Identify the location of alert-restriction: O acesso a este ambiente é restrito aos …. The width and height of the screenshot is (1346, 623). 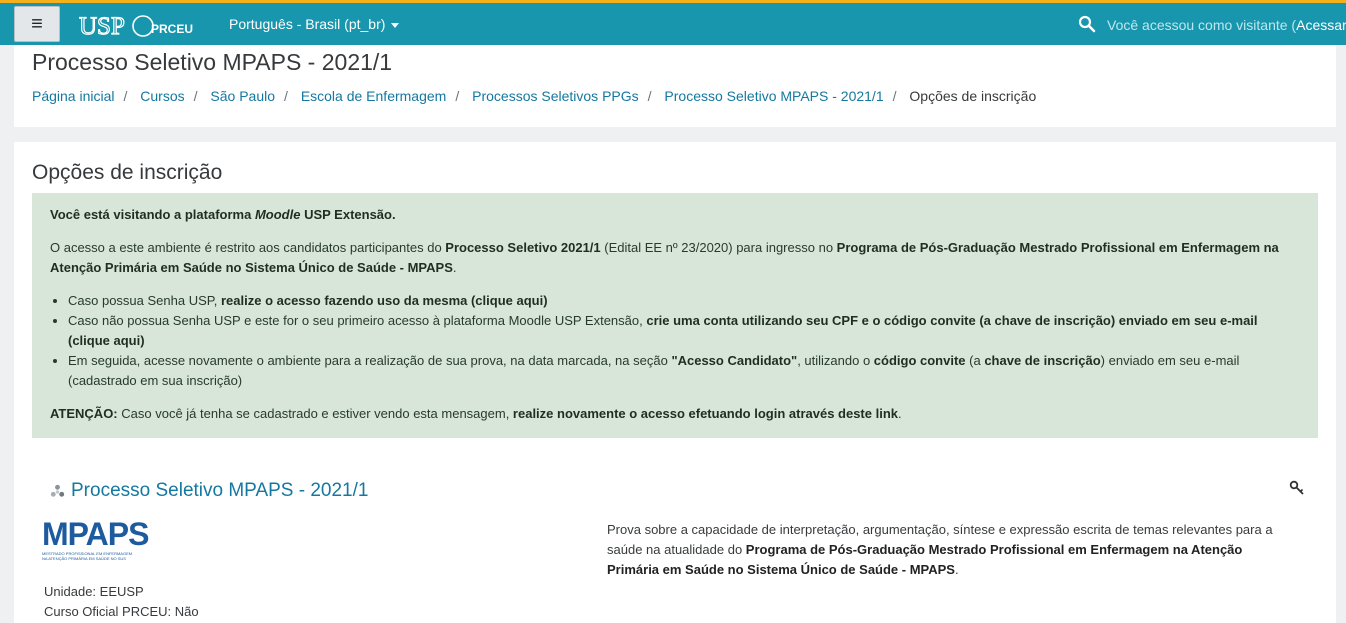
(664, 257).